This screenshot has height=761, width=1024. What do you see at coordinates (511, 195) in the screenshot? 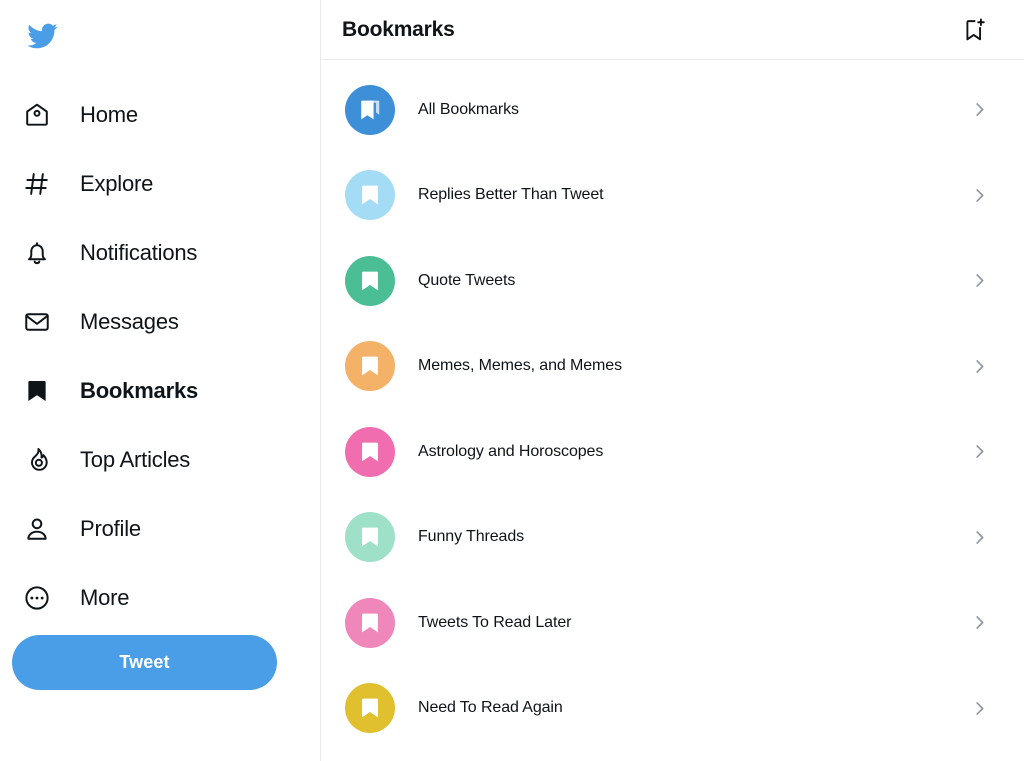
I see `bookmark-folder-label: Replies Better Than Tweet` at bounding box center [511, 195].